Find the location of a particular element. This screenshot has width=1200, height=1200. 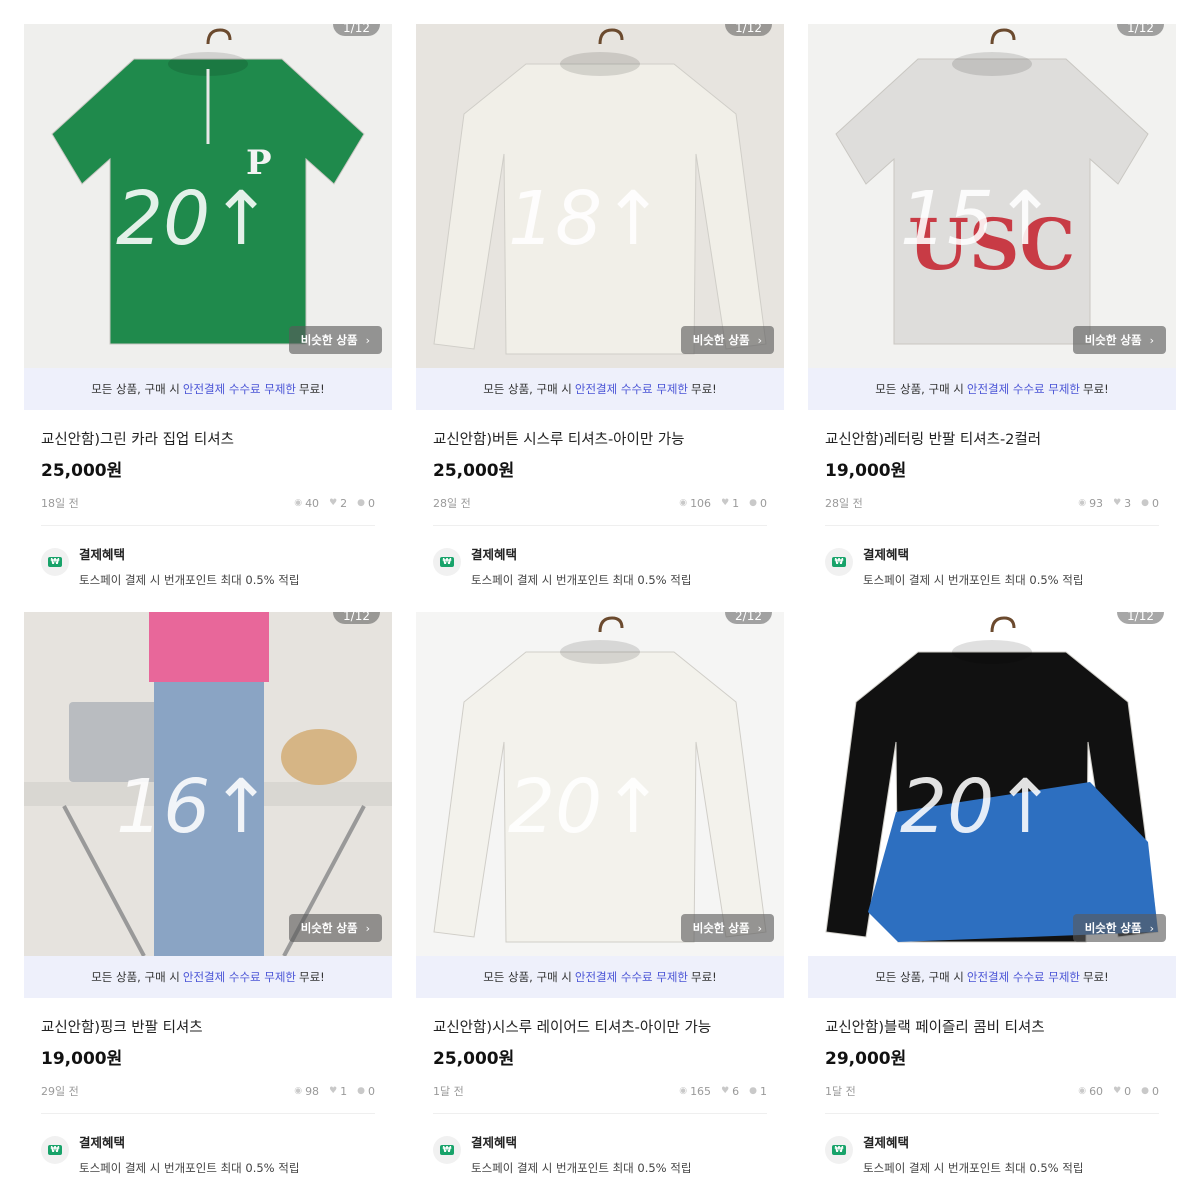

view-count: ◉ 106 is located at coordinates (695, 503).